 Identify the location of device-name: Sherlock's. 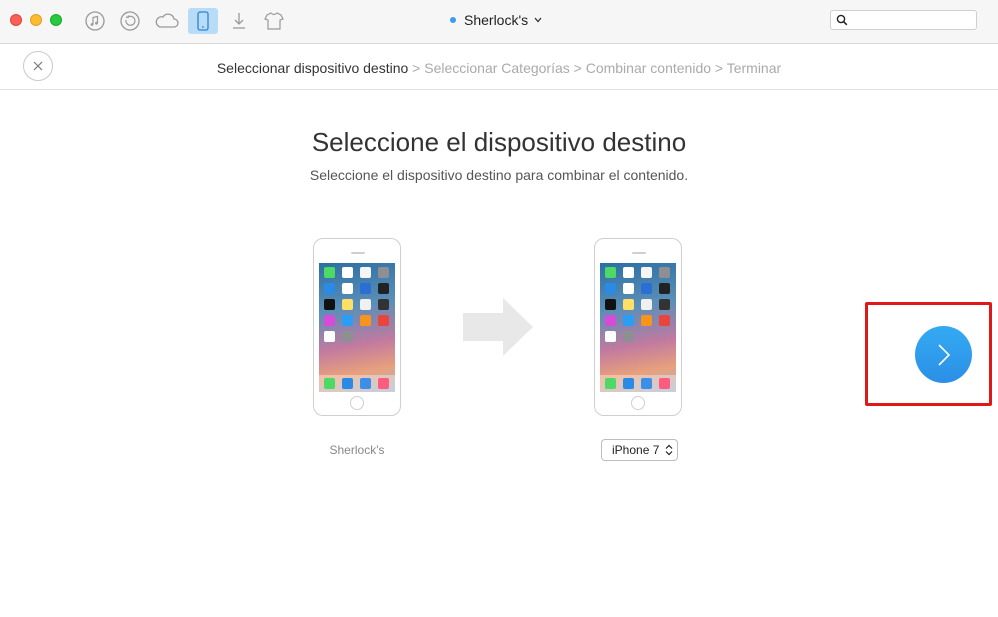
(496, 20).